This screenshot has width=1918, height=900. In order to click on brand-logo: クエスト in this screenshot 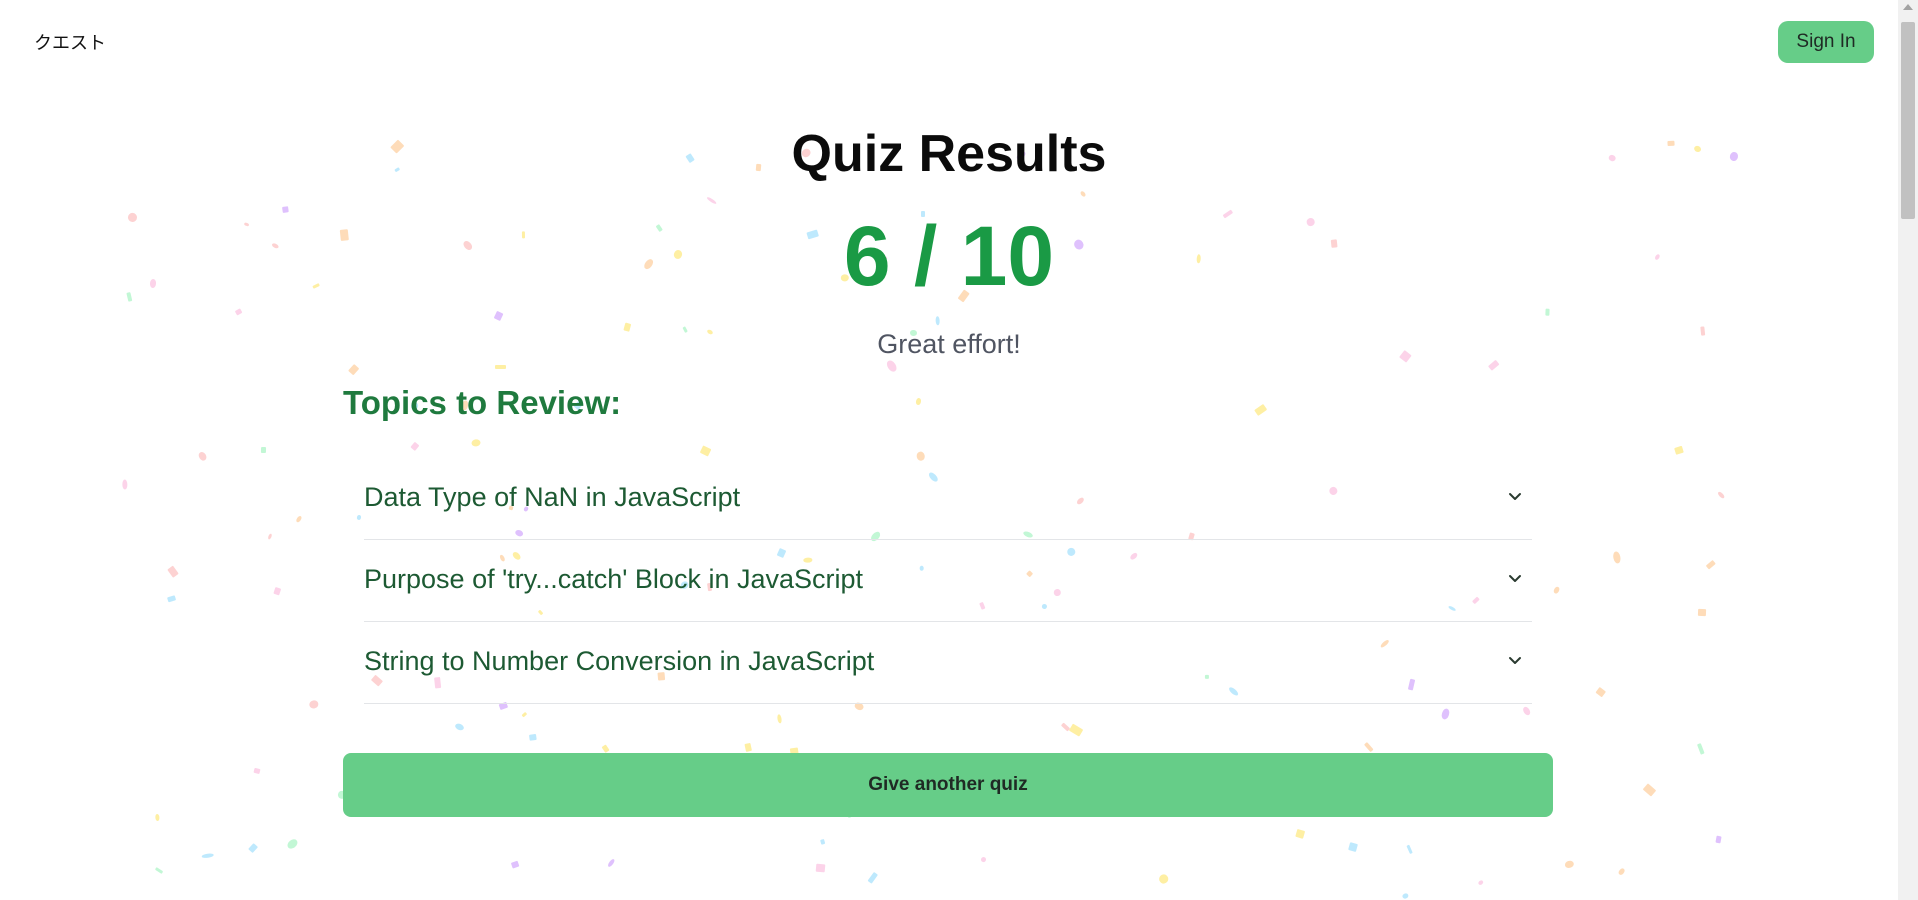, I will do `click(70, 42)`.